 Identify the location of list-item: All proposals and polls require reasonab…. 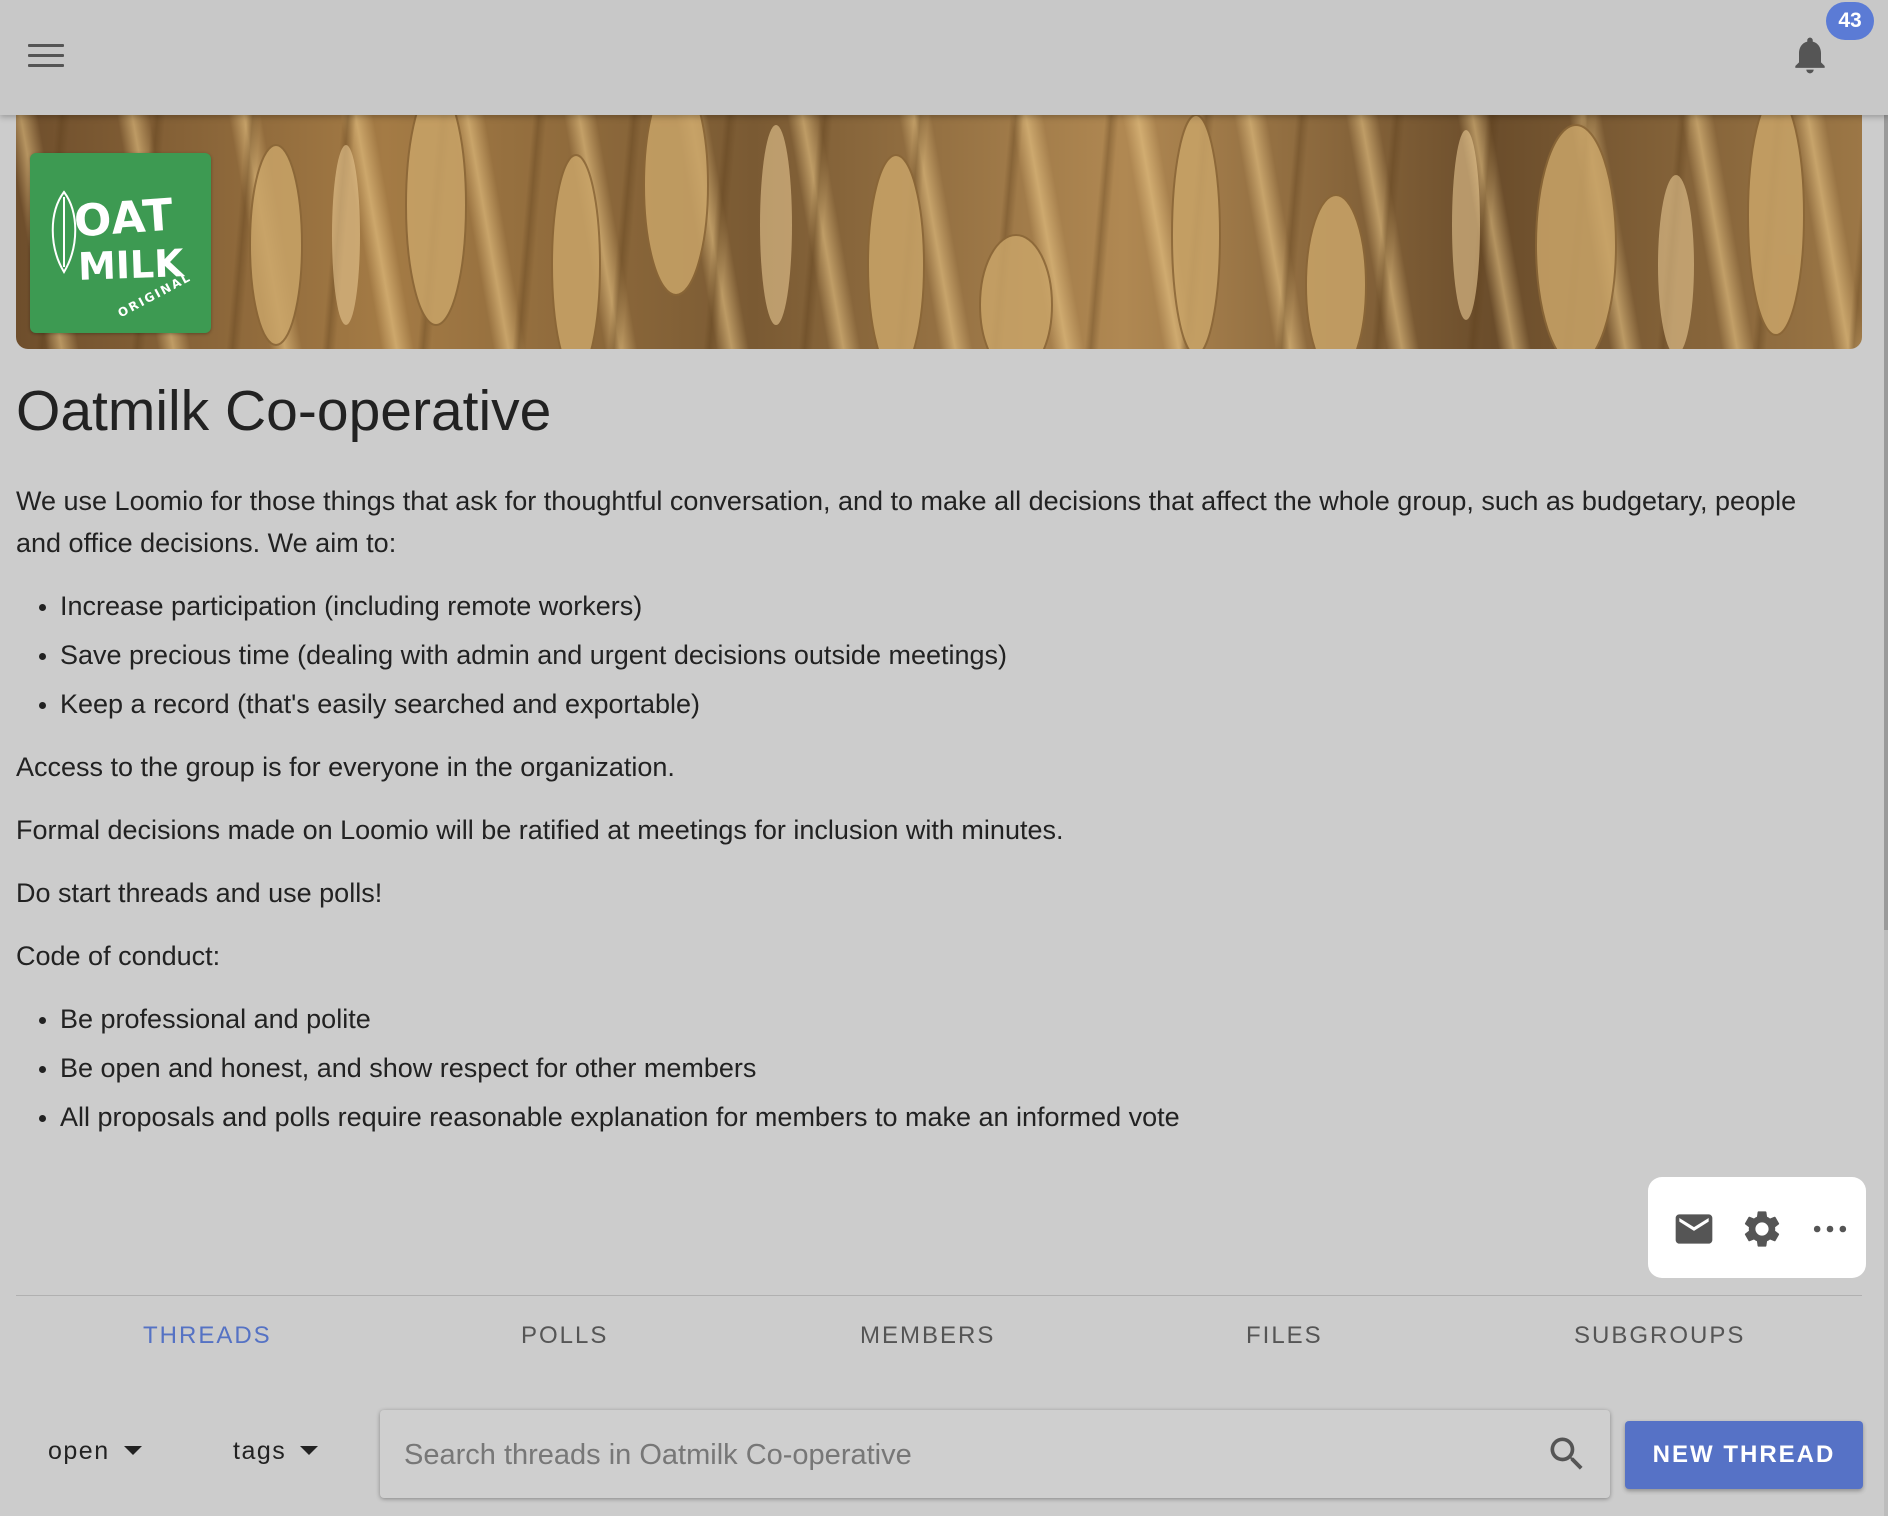
(953, 1117).